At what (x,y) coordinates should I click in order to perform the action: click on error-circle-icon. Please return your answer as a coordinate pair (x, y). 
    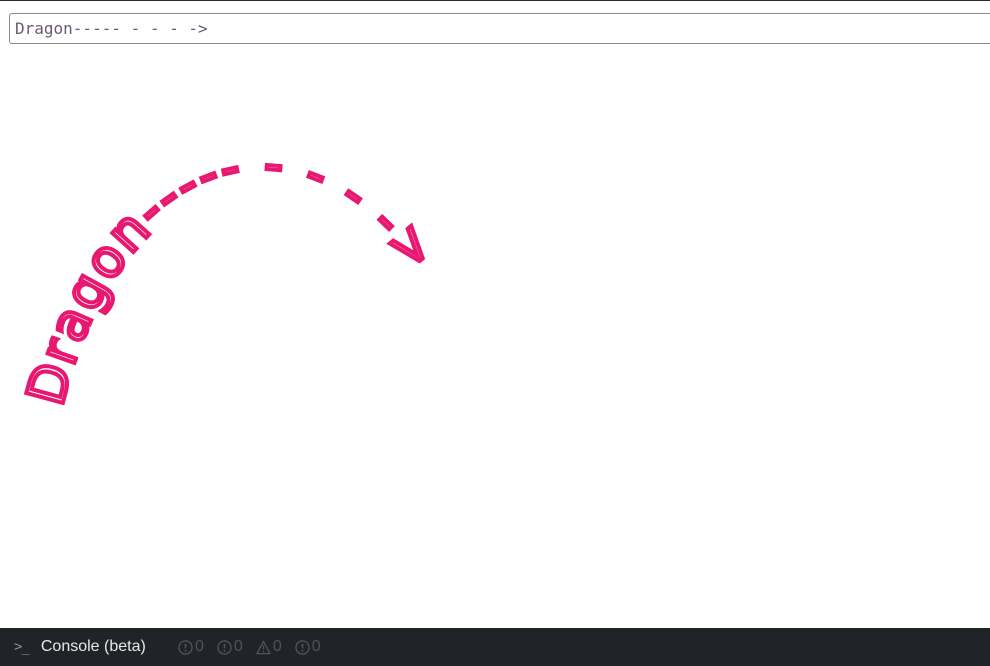
    Looking at the image, I should click on (224, 647).